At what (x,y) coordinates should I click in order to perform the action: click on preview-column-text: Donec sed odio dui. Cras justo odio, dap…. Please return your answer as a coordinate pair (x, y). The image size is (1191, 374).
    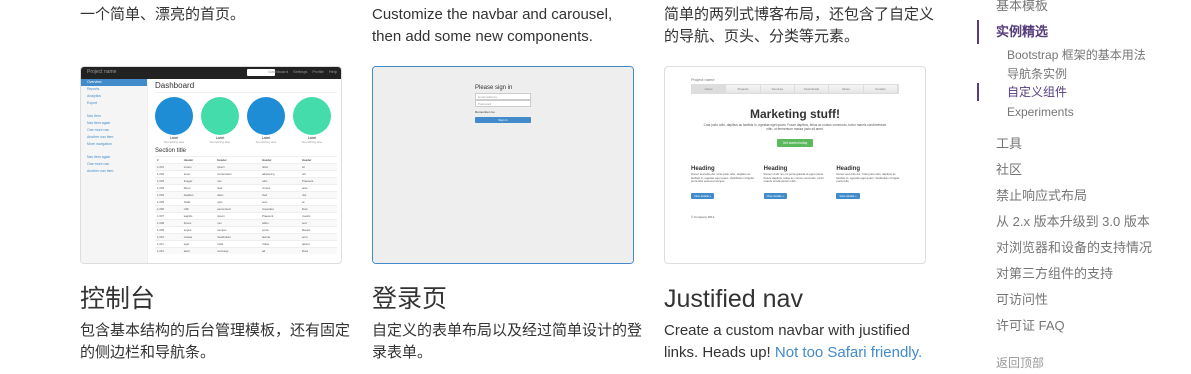
    Looking at the image, I should click on (722, 177).